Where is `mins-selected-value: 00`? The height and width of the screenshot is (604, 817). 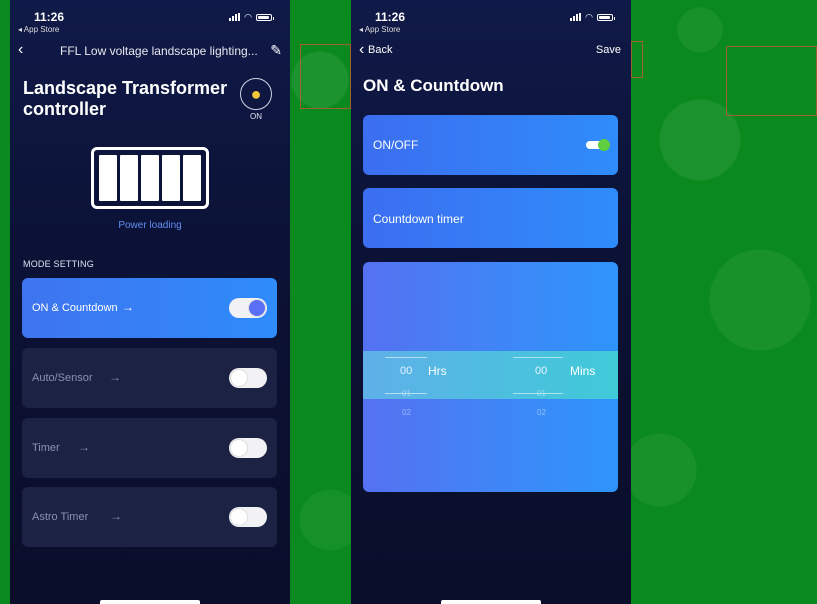 mins-selected-value: 00 is located at coordinates (541, 371).